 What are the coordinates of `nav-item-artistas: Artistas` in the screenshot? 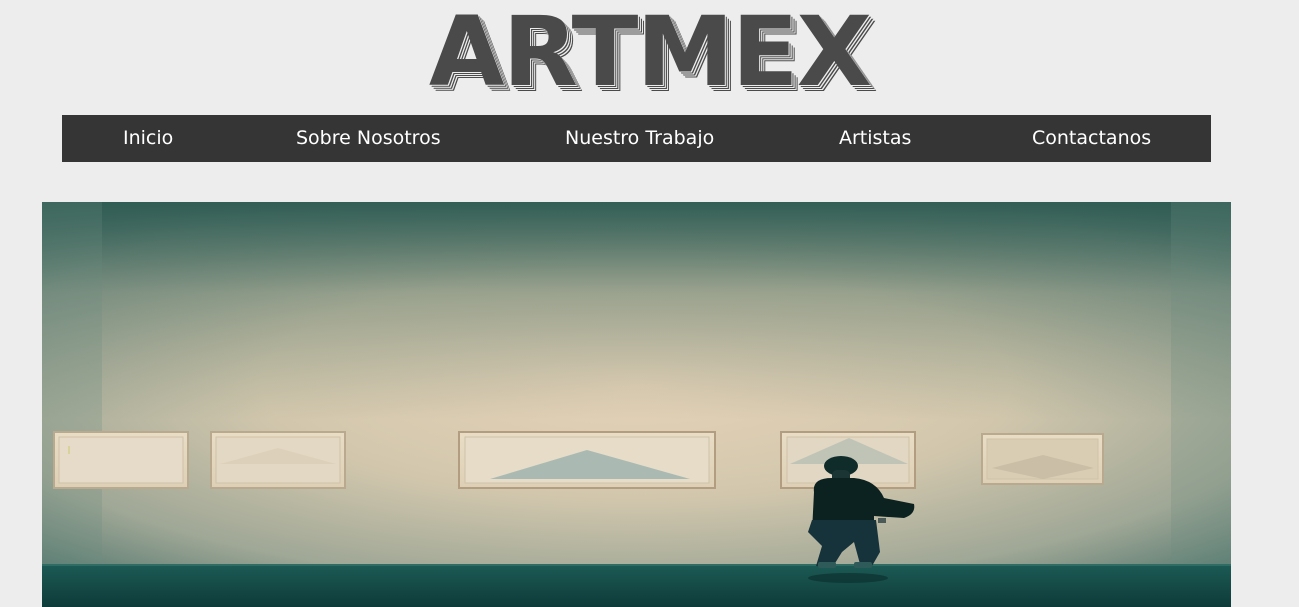 It's located at (875, 138).